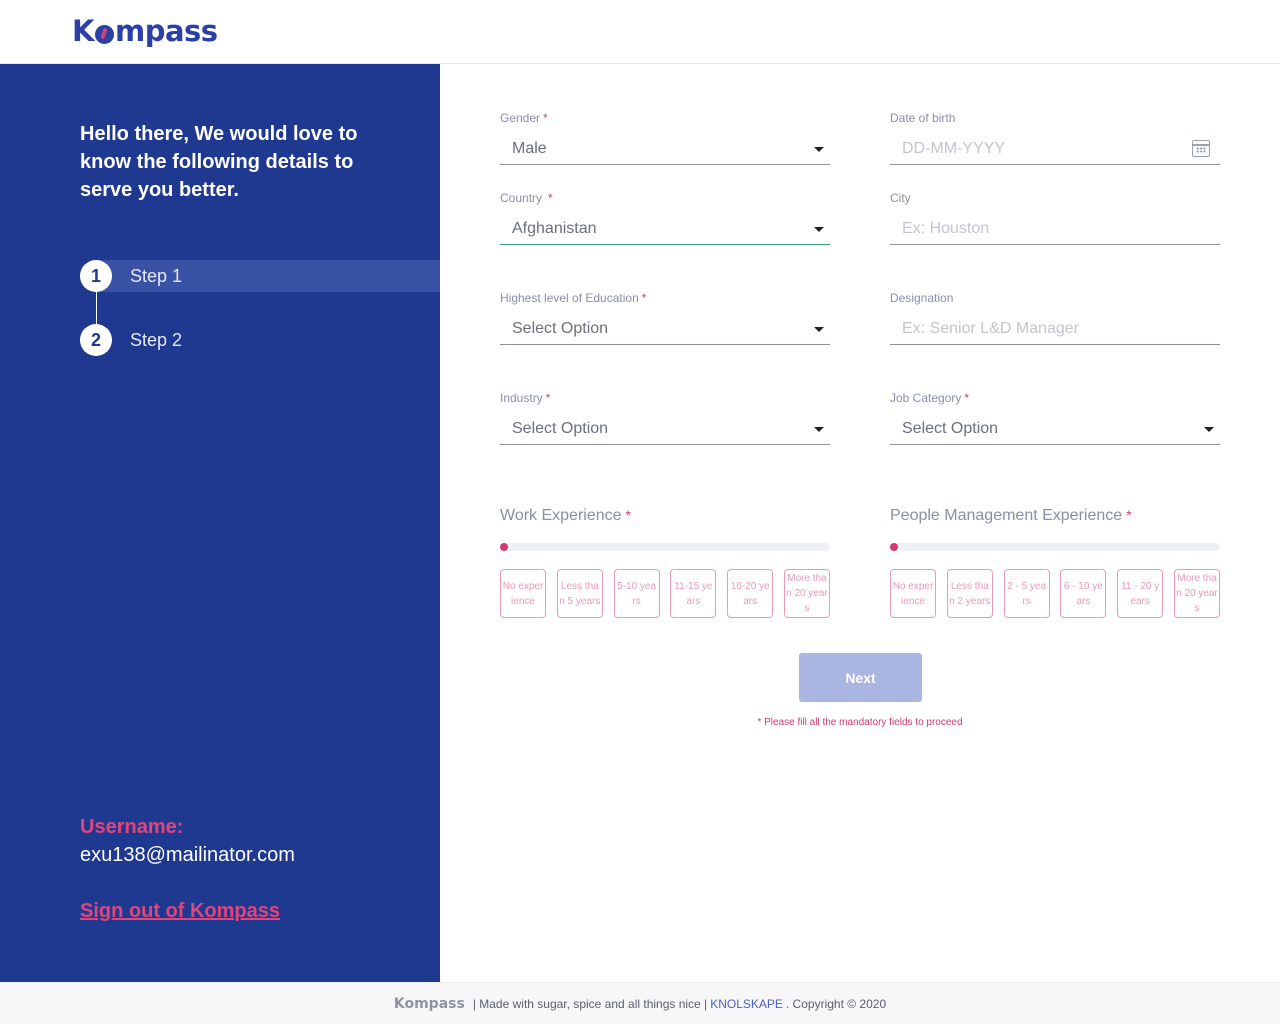 Image resolution: width=1280 pixels, height=1024 pixels. I want to click on work-experience-label: Work Experience, so click(561, 515).